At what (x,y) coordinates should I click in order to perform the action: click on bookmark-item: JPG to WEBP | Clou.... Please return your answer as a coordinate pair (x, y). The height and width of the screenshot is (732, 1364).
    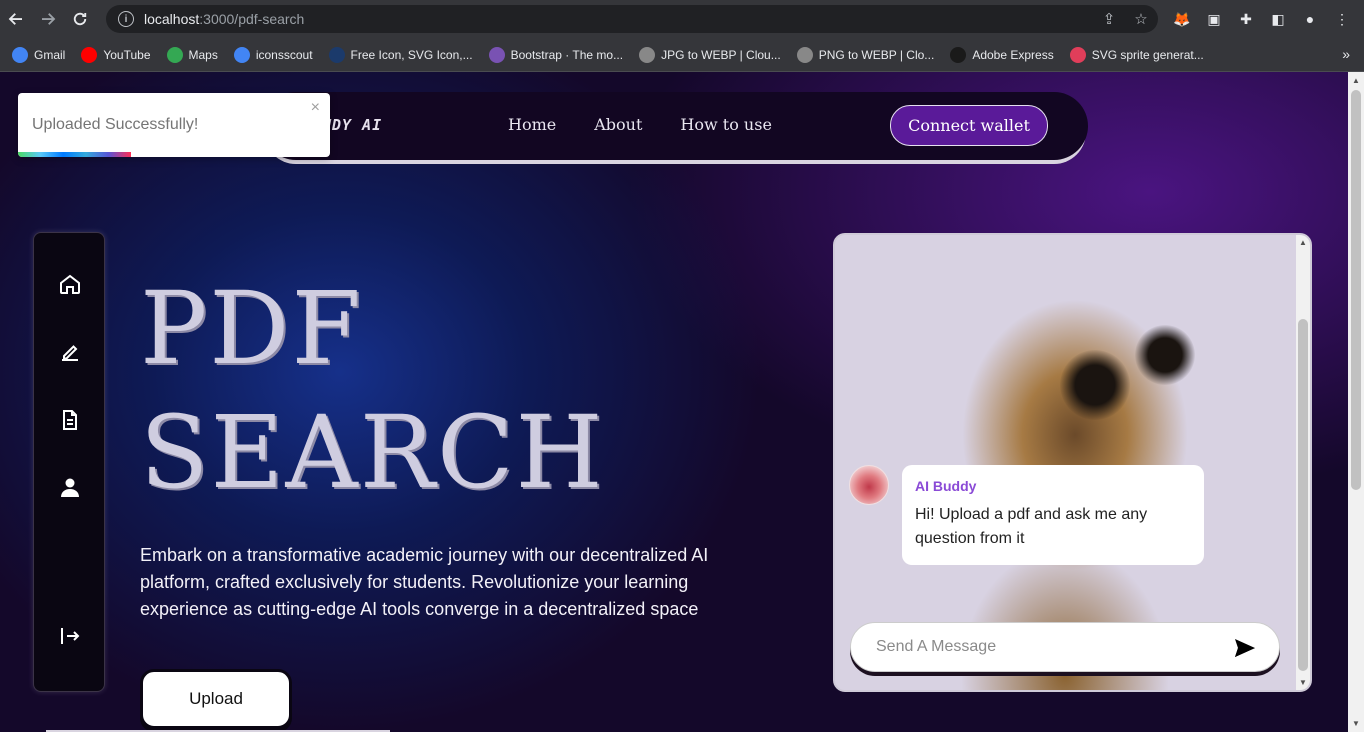
    Looking at the image, I should click on (710, 54).